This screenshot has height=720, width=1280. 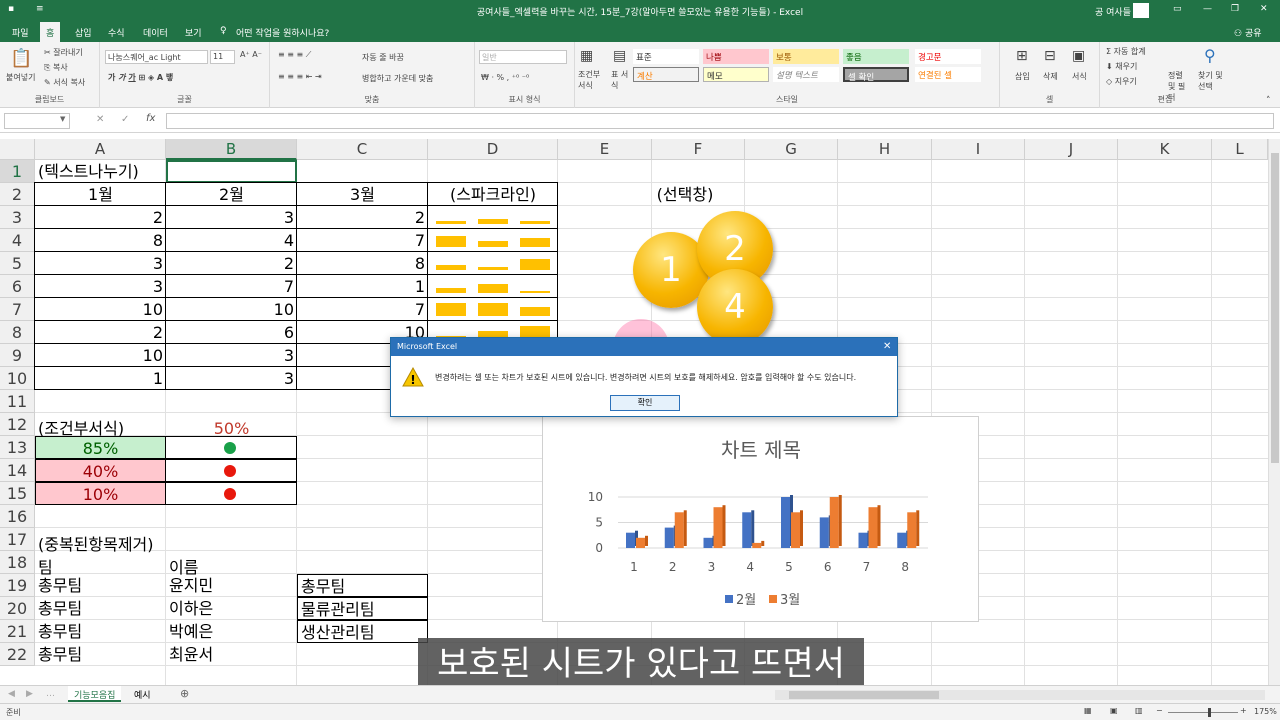 What do you see at coordinates (150, 118) in the screenshot?
I see `insert-function-icon: fx` at bounding box center [150, 118].